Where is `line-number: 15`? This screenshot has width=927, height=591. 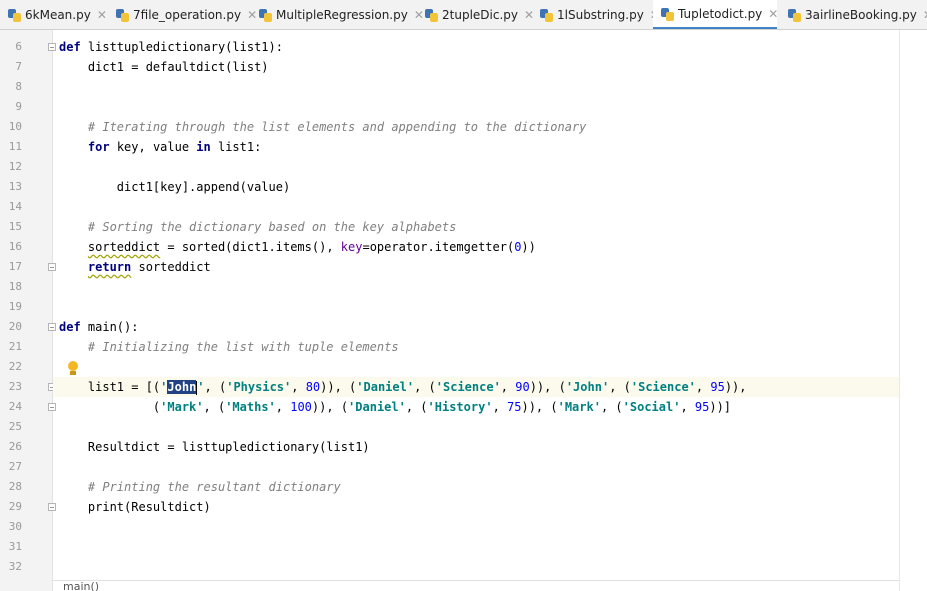
line-number: 15 is located at coordinates (15, 226).